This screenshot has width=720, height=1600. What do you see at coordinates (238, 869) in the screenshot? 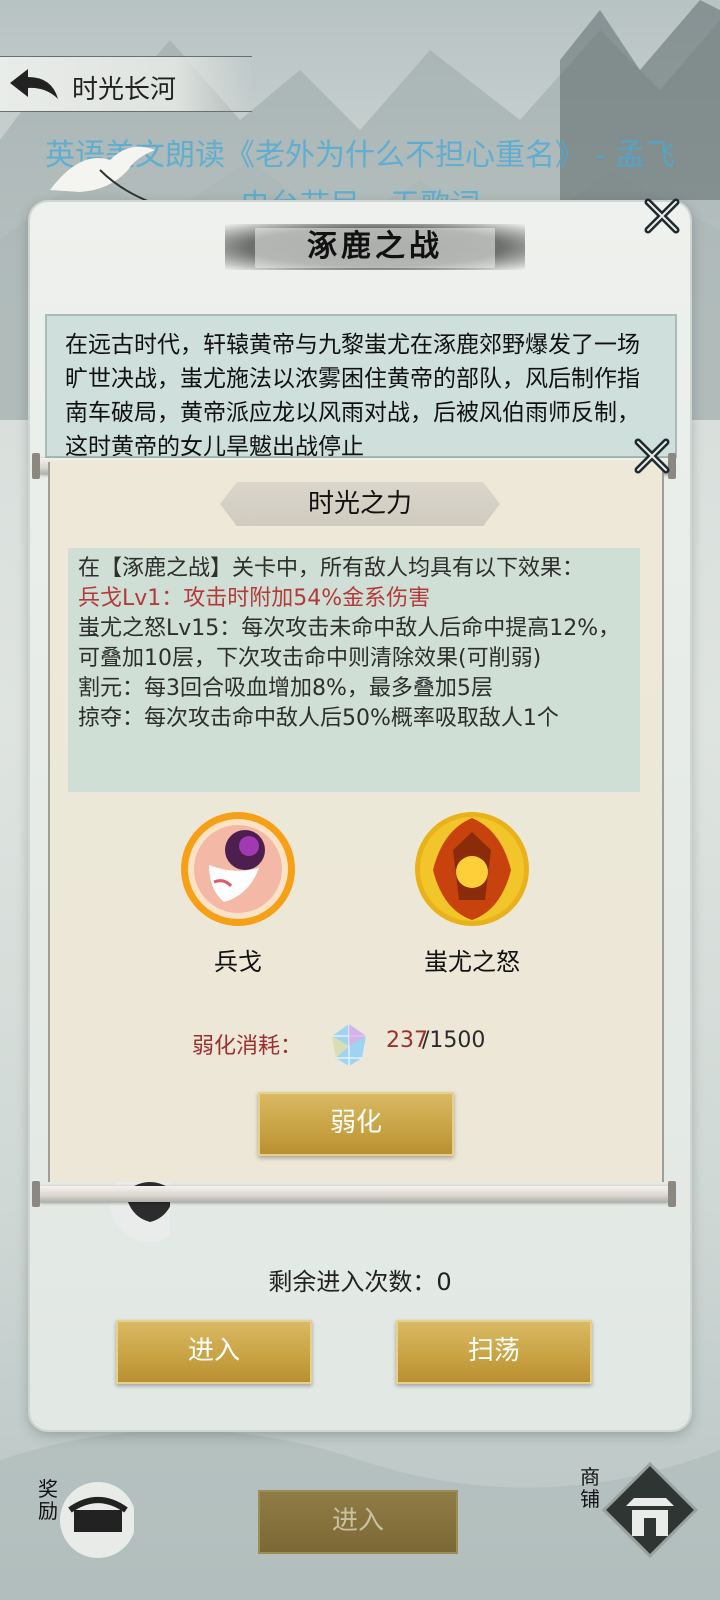
I see `weapon-skill-icon` at bounding box center [238, 869].